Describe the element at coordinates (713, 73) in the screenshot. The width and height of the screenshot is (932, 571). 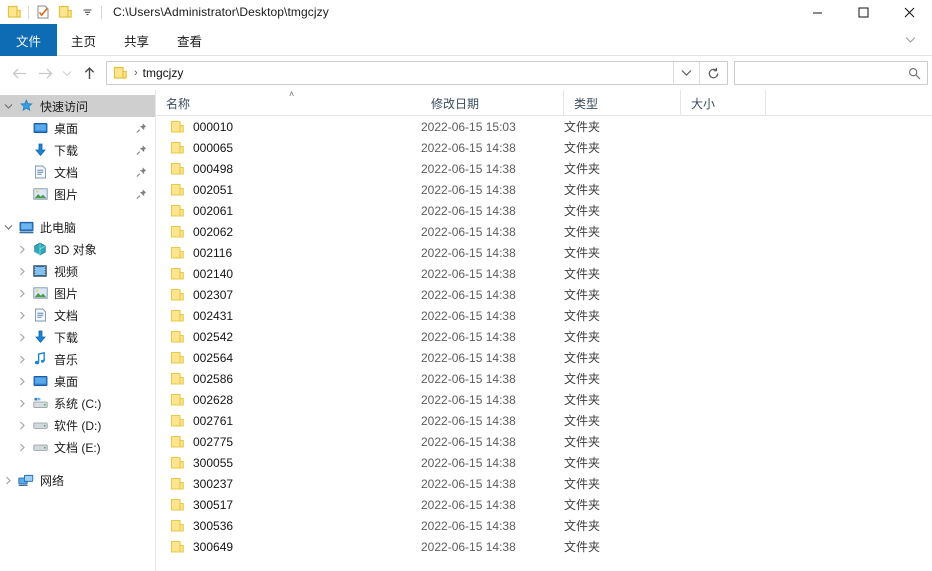
I see `refresh-icon` at that location.